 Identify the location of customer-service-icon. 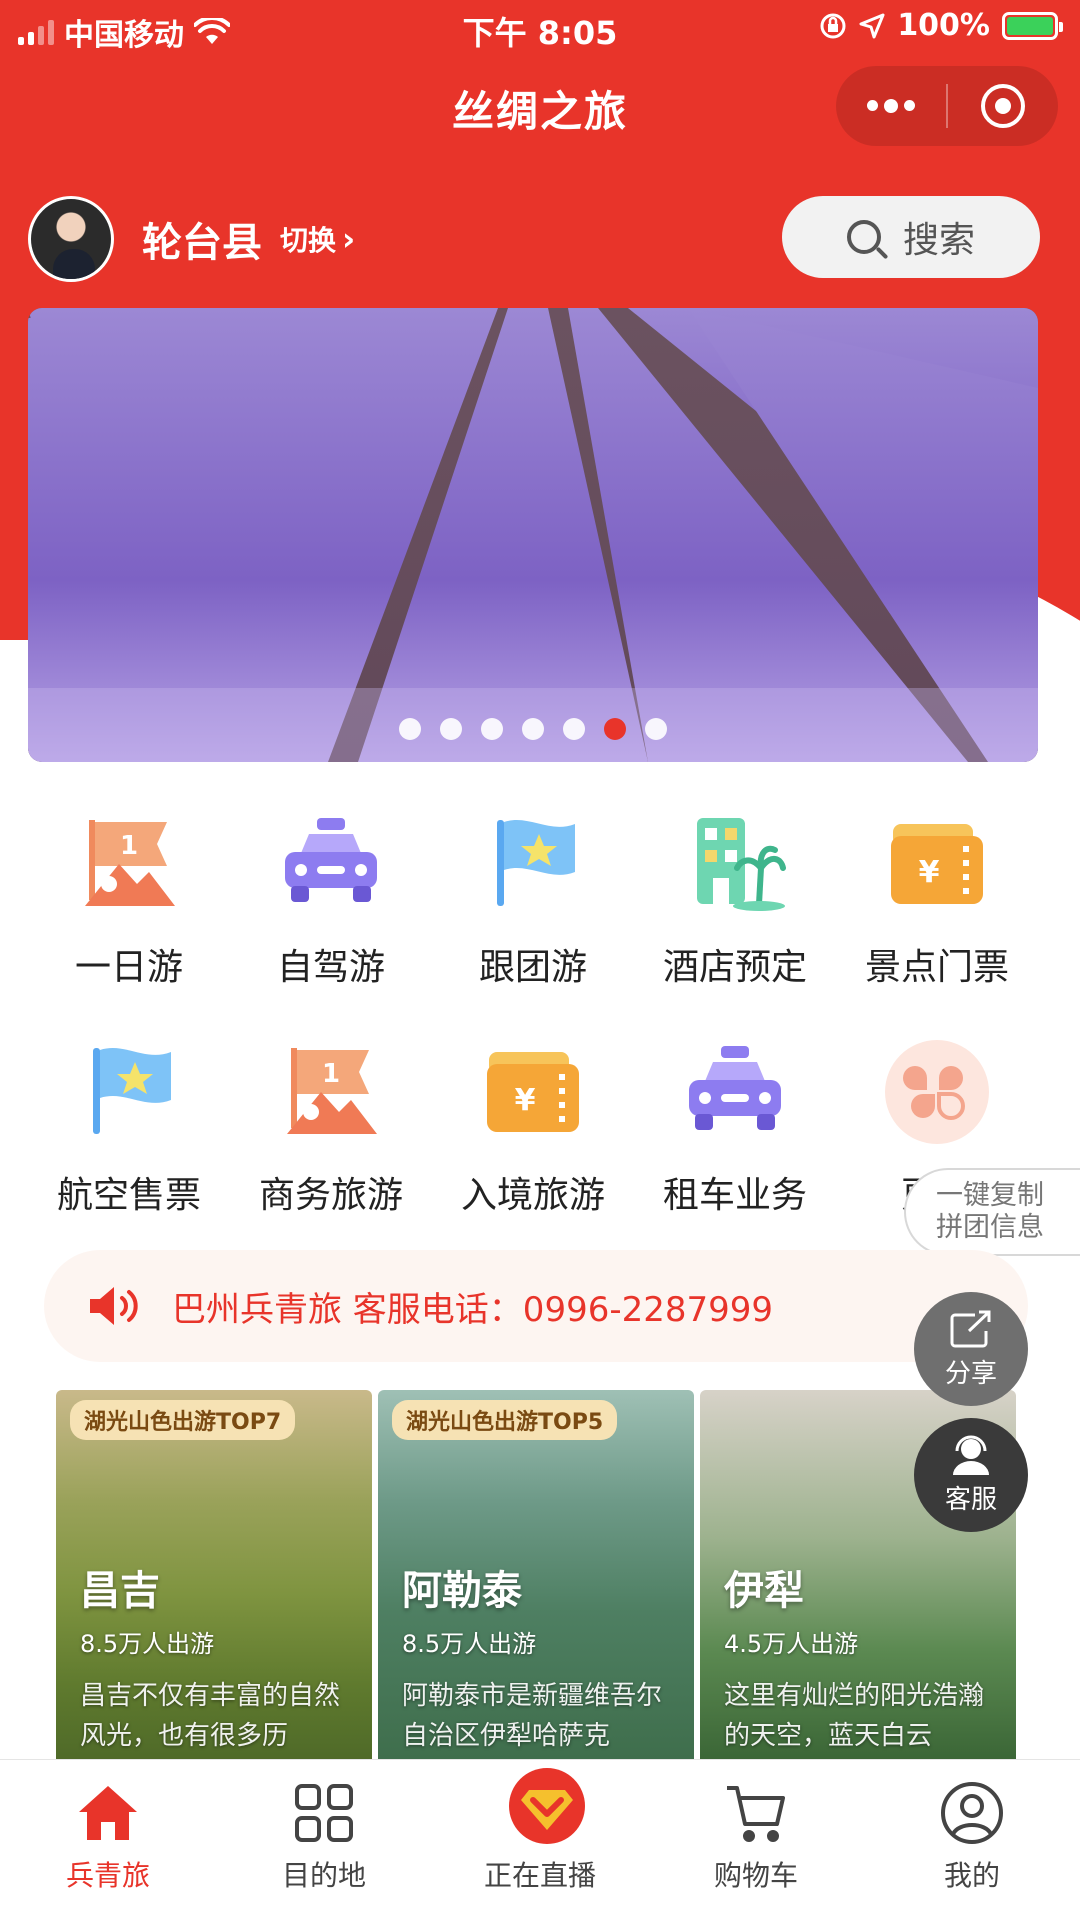
(971, 1455).